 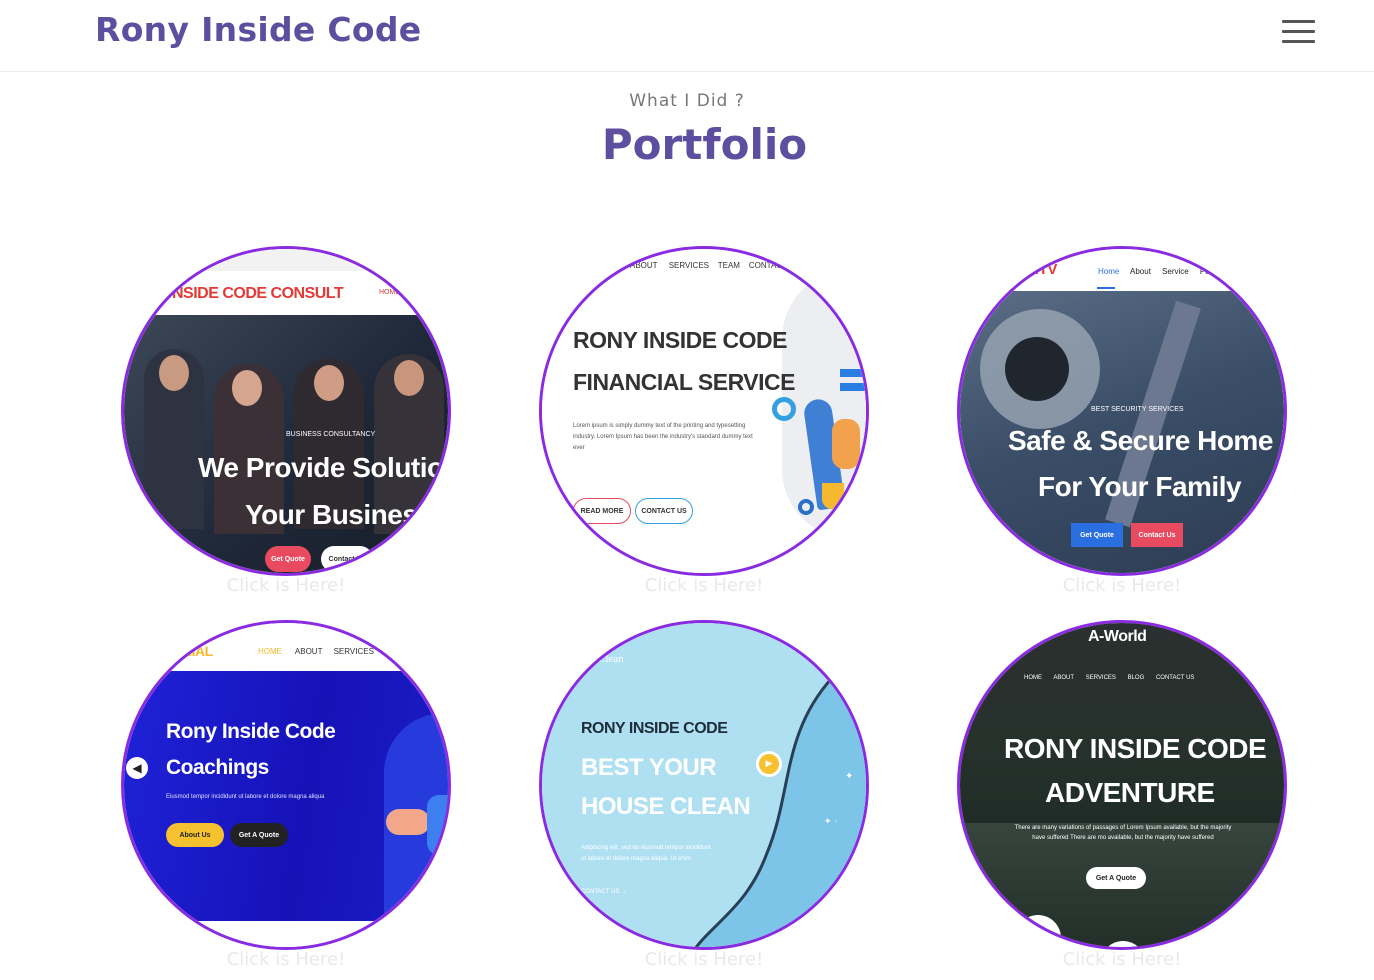 What do you see at coordinates (389, 292) in the screenshot?
I see `screenshot-nav-home: HOME` at bounding box center [389, 292].